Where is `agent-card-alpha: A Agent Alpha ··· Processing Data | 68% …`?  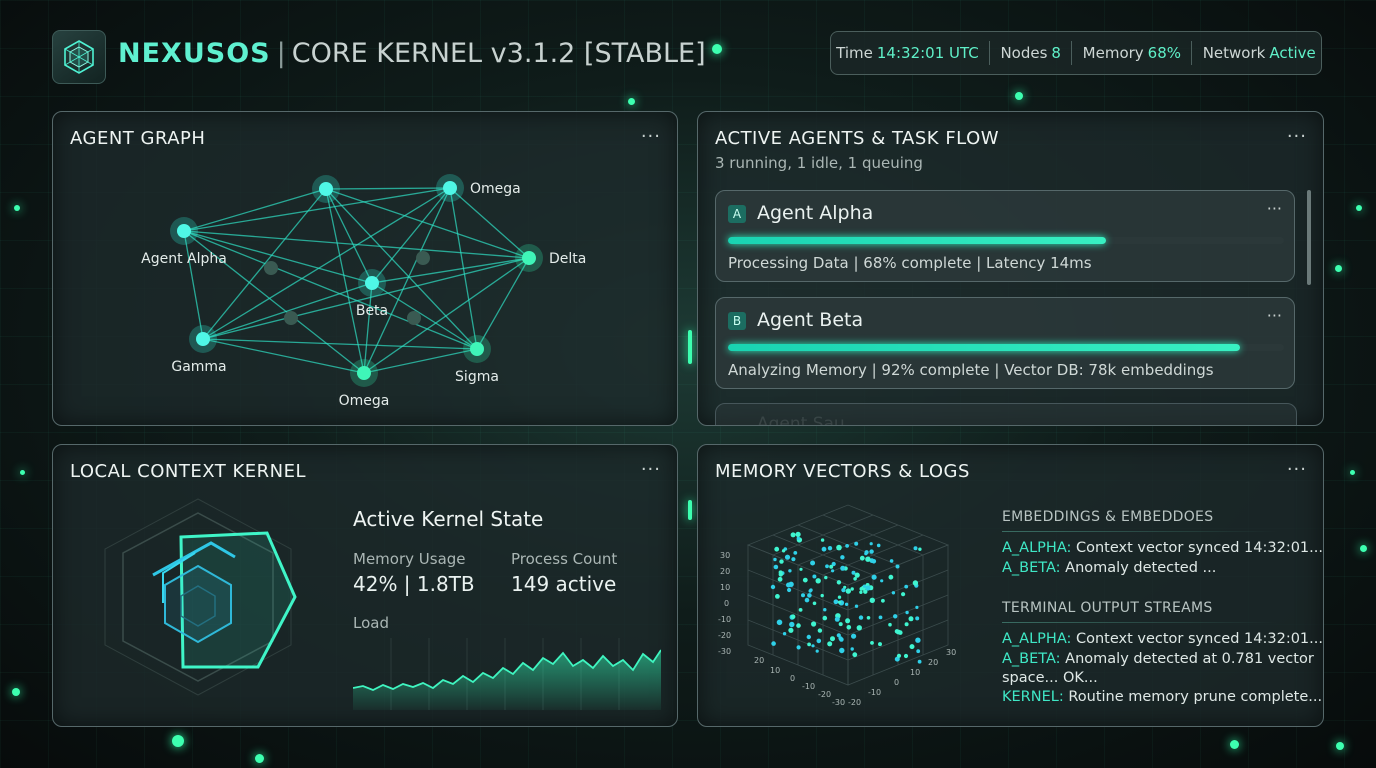
agent-card-alpha: A Agent Alpha ··· Processing Data | 68% … is located at coordinates (1005, 236).